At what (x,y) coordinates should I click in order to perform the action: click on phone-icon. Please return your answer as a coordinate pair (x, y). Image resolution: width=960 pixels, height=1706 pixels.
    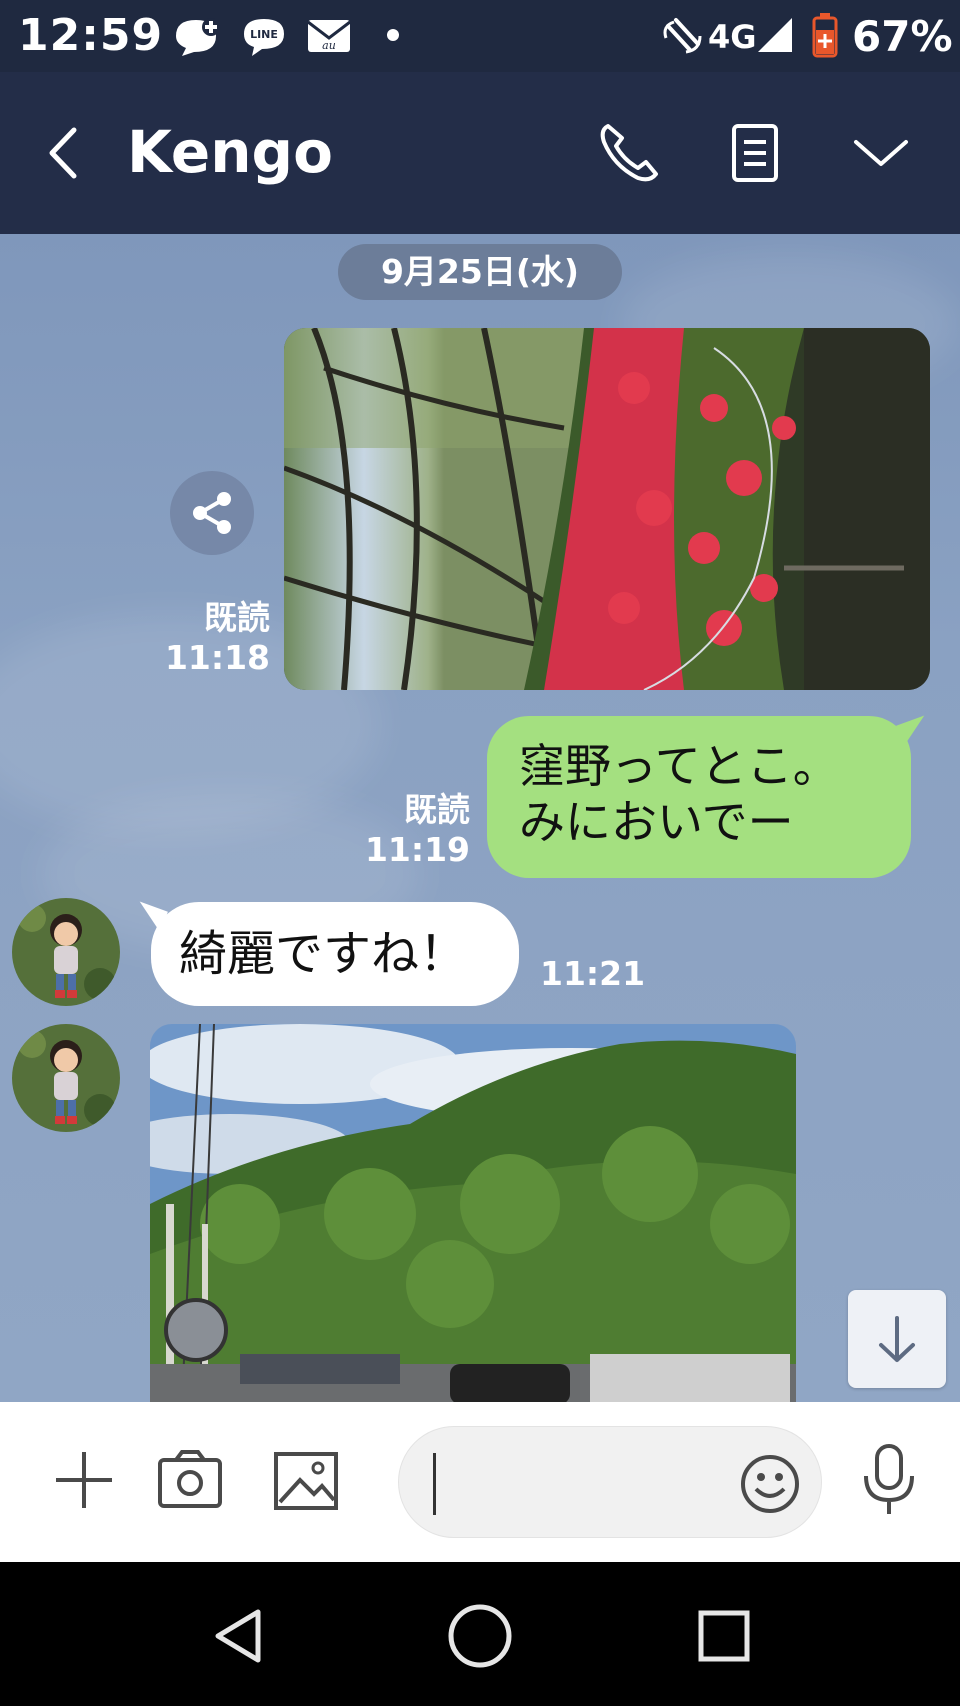
    Looking at the image, I should click on (629, 153).